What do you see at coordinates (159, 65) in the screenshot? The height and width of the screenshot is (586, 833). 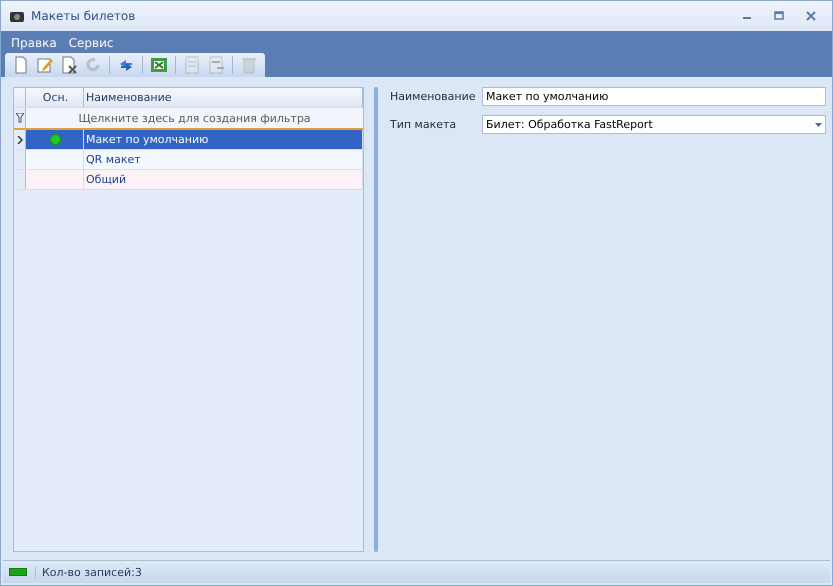 I see `excel-icon` at bounding box center [159, 65].